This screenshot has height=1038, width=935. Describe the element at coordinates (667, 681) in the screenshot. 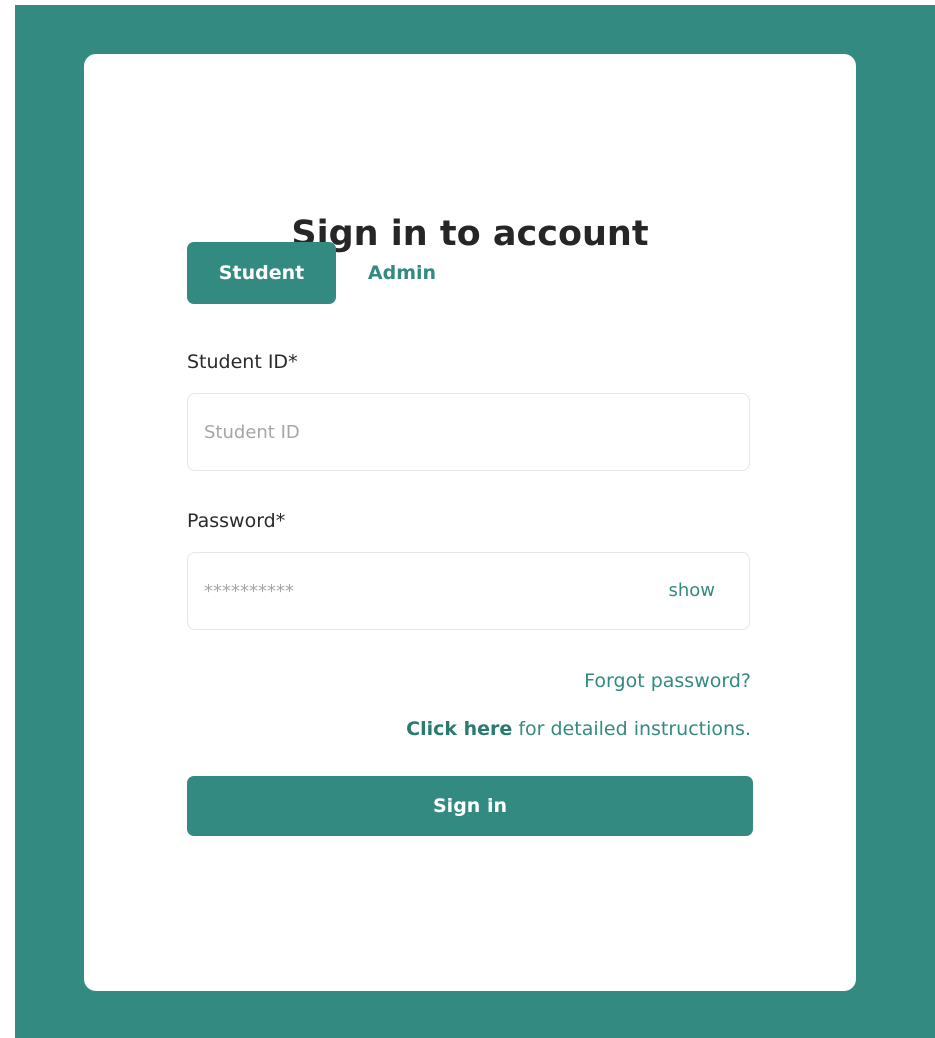

I see `forgot-password-link: Forgot password?` at that location.